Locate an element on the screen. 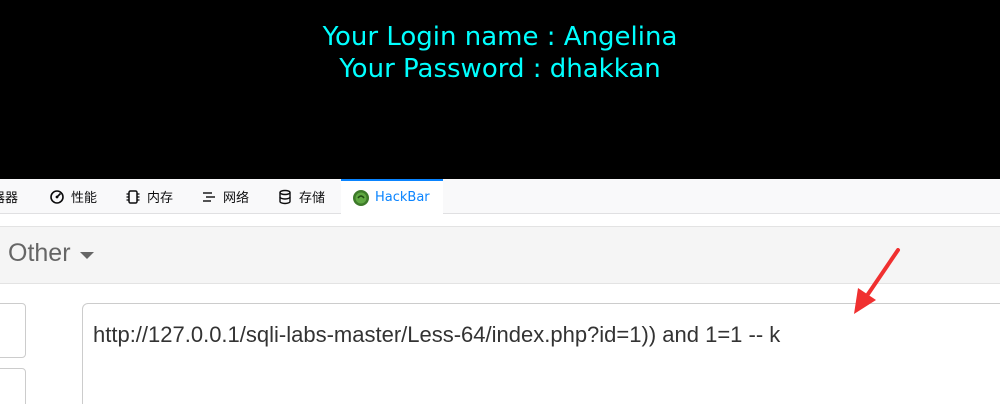 Image resolution: width=1000 pixels, height=404 pixels. hackbar-icon is located at coordinates (361, 198).